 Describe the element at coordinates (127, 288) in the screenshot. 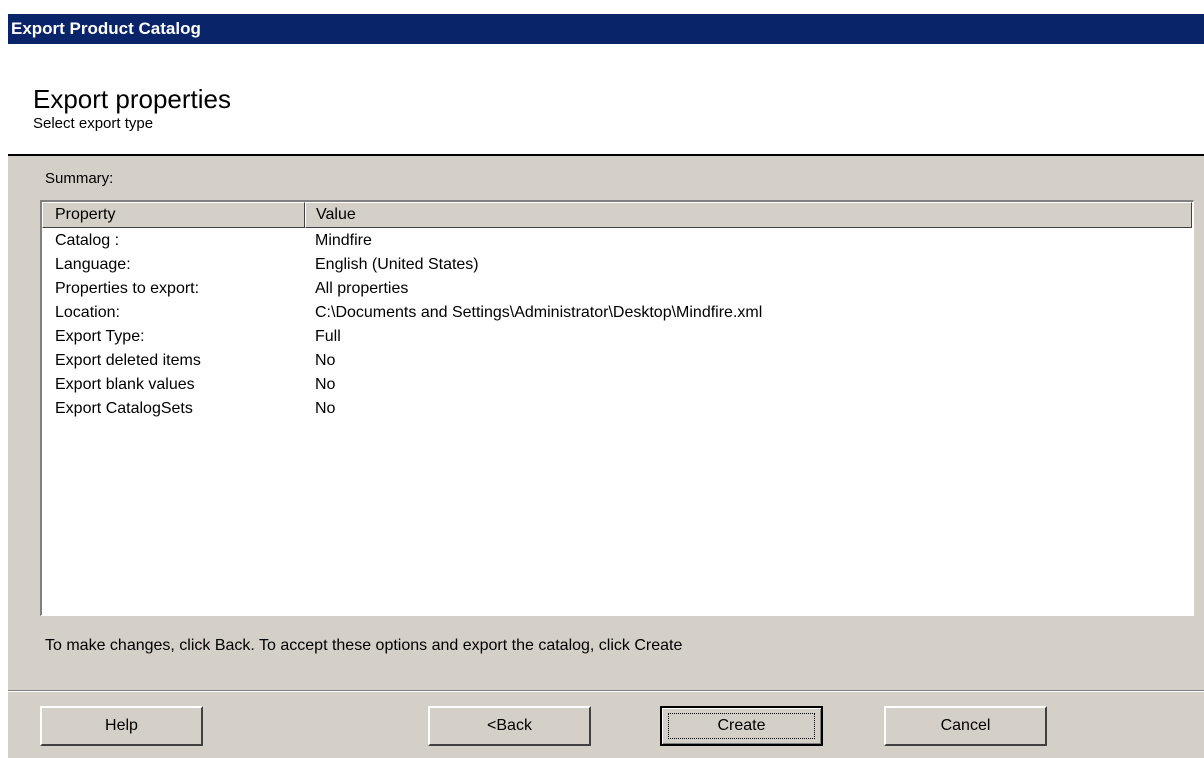

I see `property-cell: Properties to export:` at that location.